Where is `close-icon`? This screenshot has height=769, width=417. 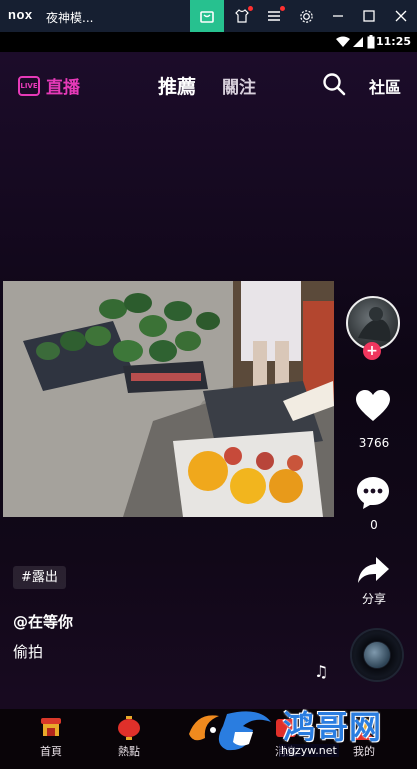
close-icon is located at coordinates (401, 16).